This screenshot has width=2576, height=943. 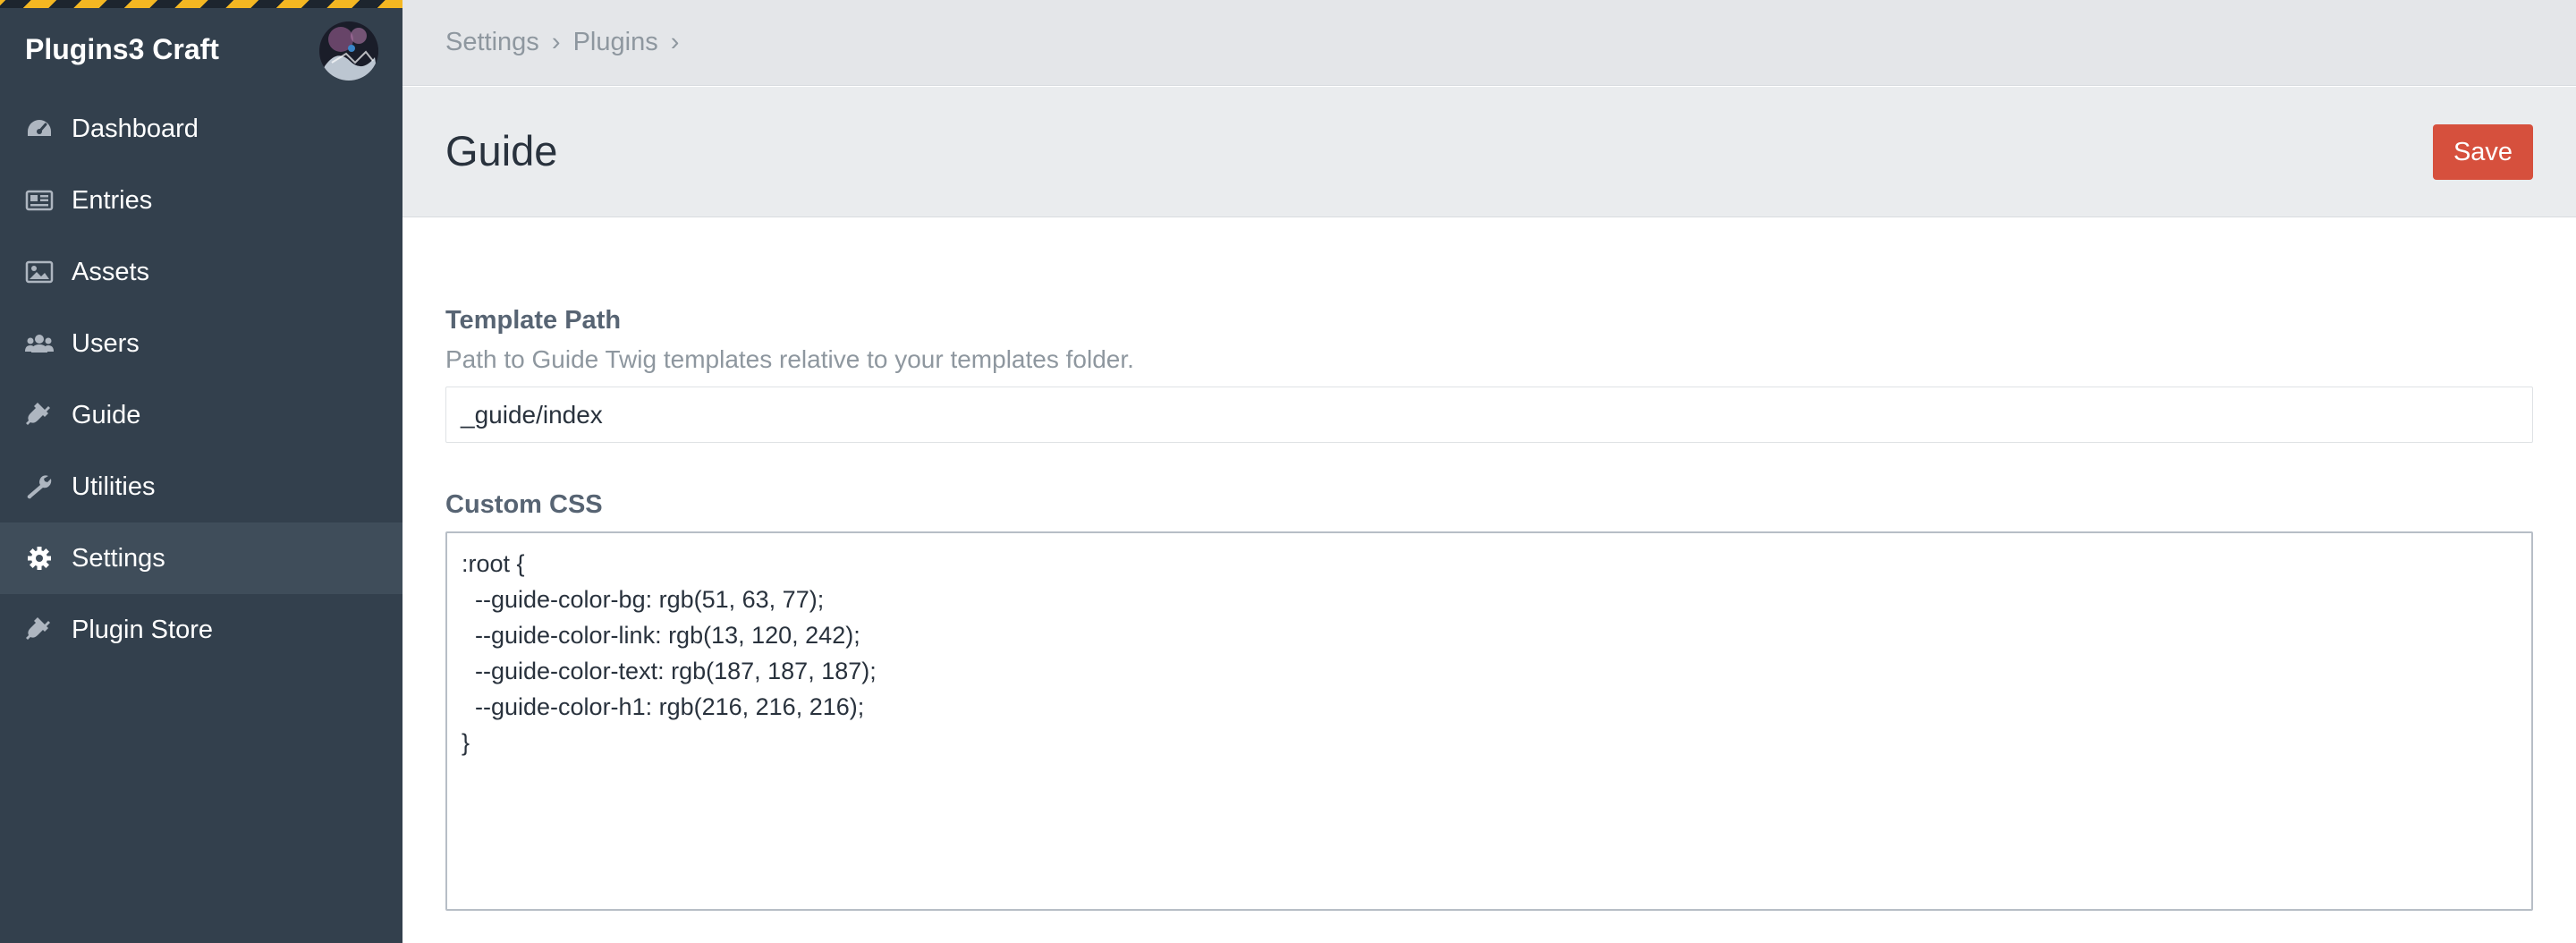 I want to click on breadcrumb-bar: Settings › Plugins ›, so click(x=1489, y=43).